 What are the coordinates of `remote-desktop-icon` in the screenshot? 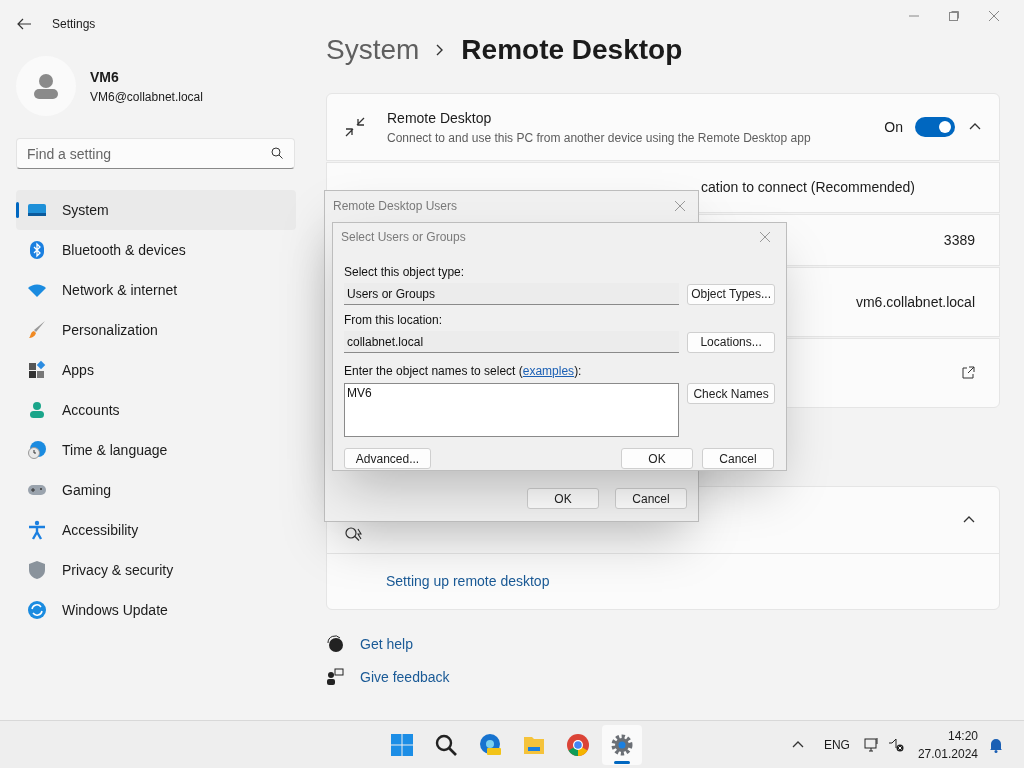 It's located at (355, 127).